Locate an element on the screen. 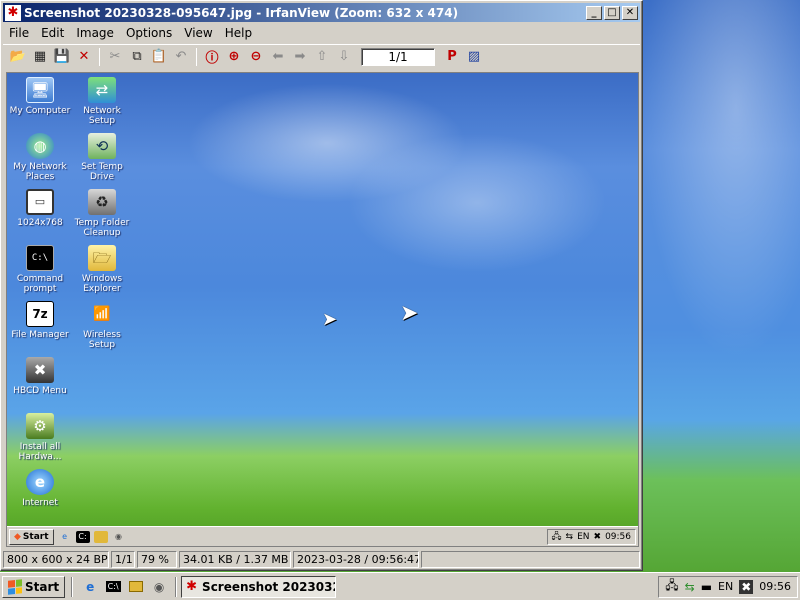  menu-view: View is located at coordinates (198, 33).